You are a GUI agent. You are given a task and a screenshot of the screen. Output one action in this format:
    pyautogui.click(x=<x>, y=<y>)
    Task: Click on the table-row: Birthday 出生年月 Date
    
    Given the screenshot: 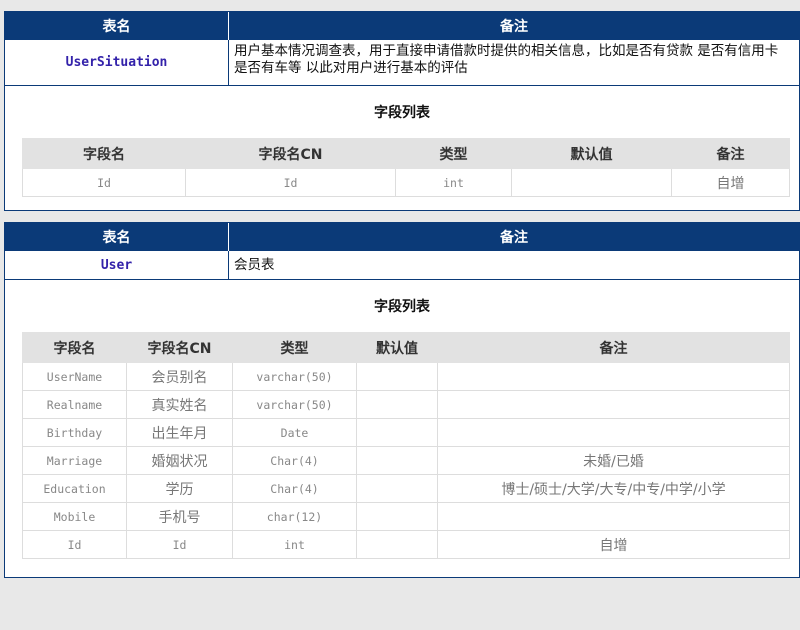 What is the action you would take?
    pyautogui.click(x=406, y=432)
    